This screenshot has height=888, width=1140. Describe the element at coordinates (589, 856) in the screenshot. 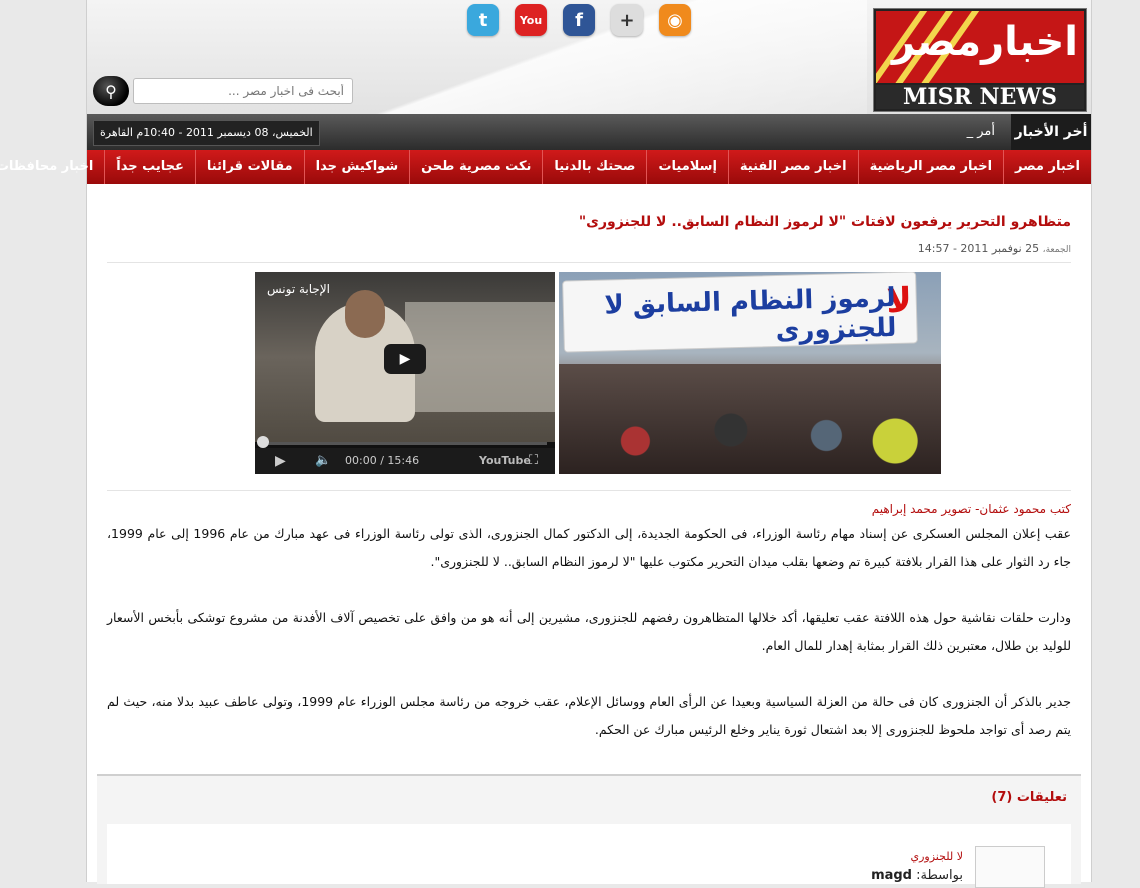

I see `comment-item: لا للجنزوري بواسطة: magd` at that location.